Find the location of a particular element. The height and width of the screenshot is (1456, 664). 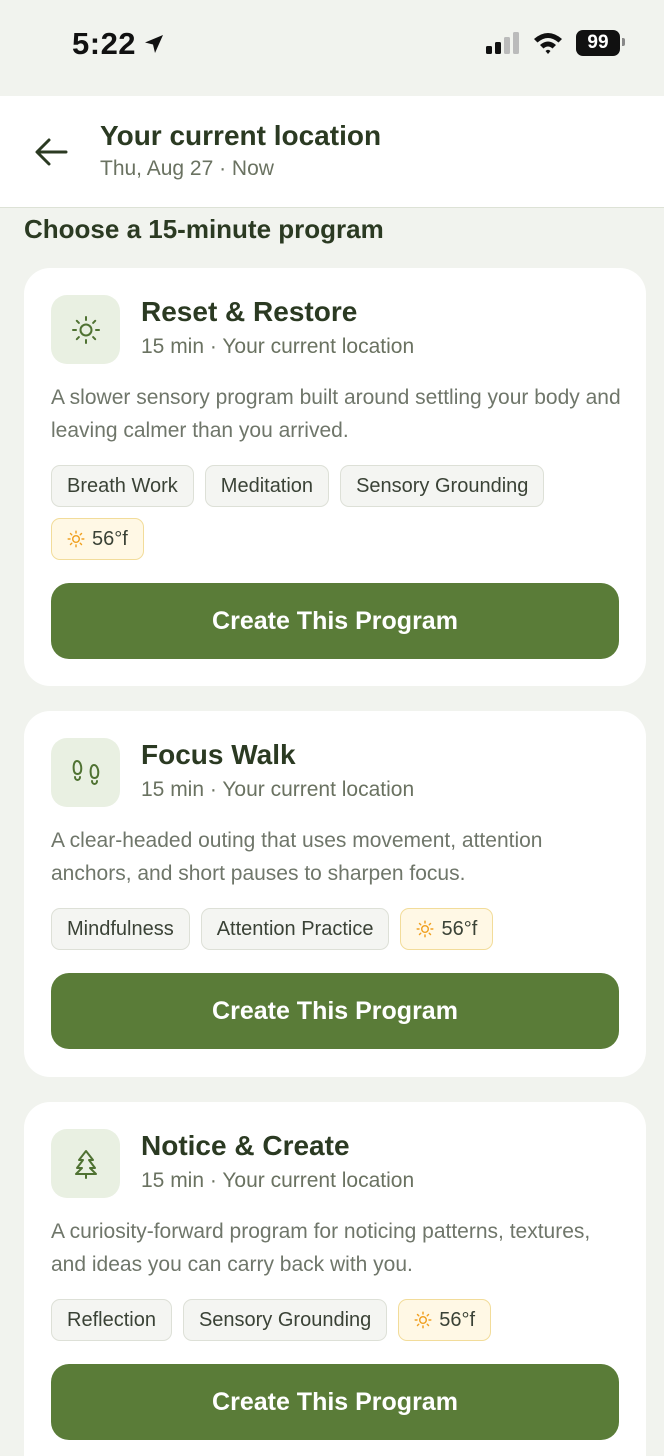

status-indicators: 99 is located at coordinates (555, 43).